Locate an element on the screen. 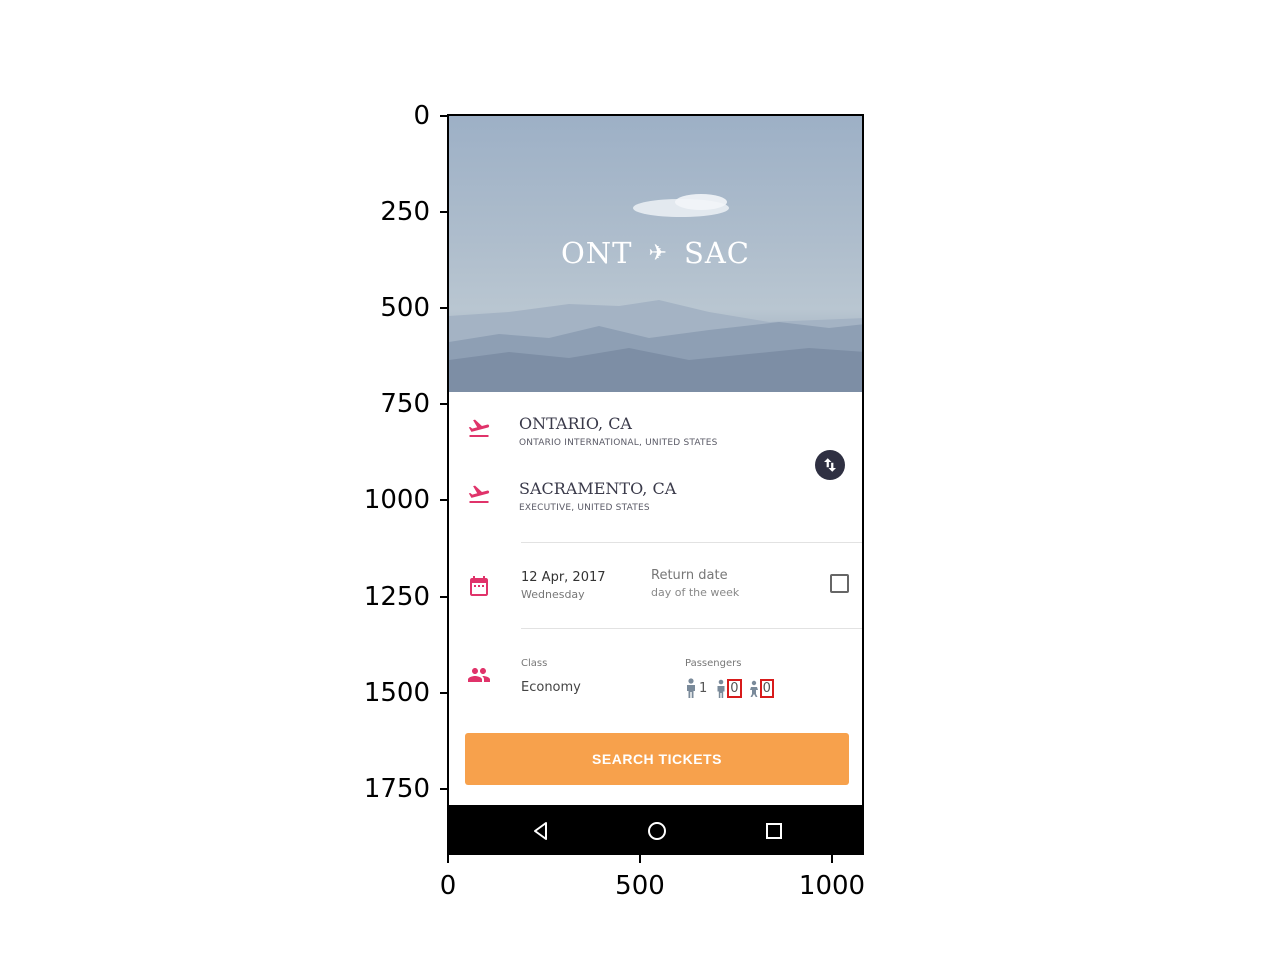  home-icon is located at coordinates (657, 831).